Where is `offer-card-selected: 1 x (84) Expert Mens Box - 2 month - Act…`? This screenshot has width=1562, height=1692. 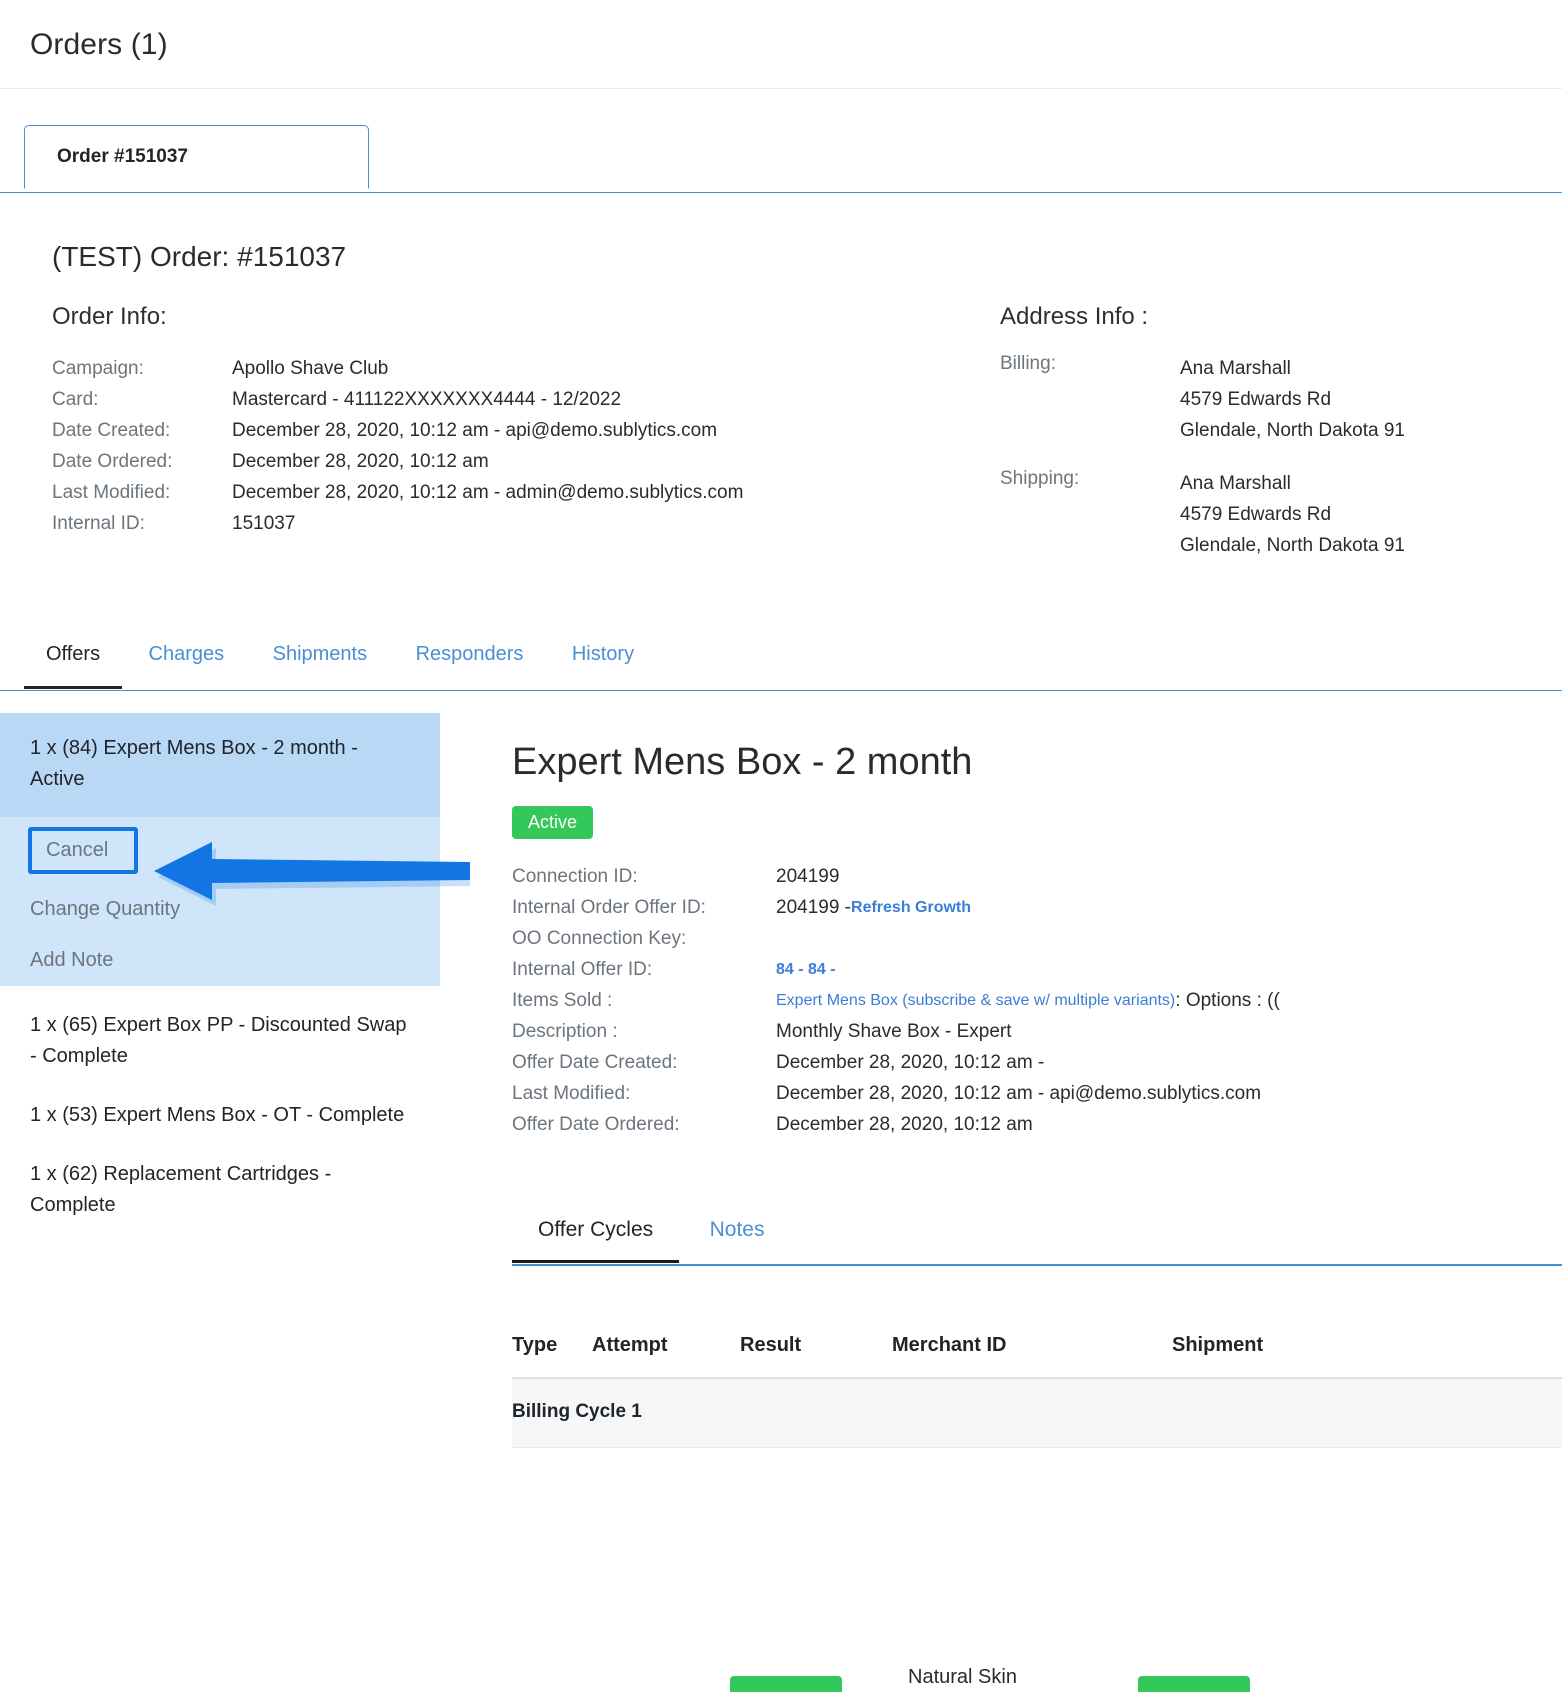
offer-card-selected: 1 x (84) Expert Mens Box - 2 month - Act… is located at coordinates (220, 849).